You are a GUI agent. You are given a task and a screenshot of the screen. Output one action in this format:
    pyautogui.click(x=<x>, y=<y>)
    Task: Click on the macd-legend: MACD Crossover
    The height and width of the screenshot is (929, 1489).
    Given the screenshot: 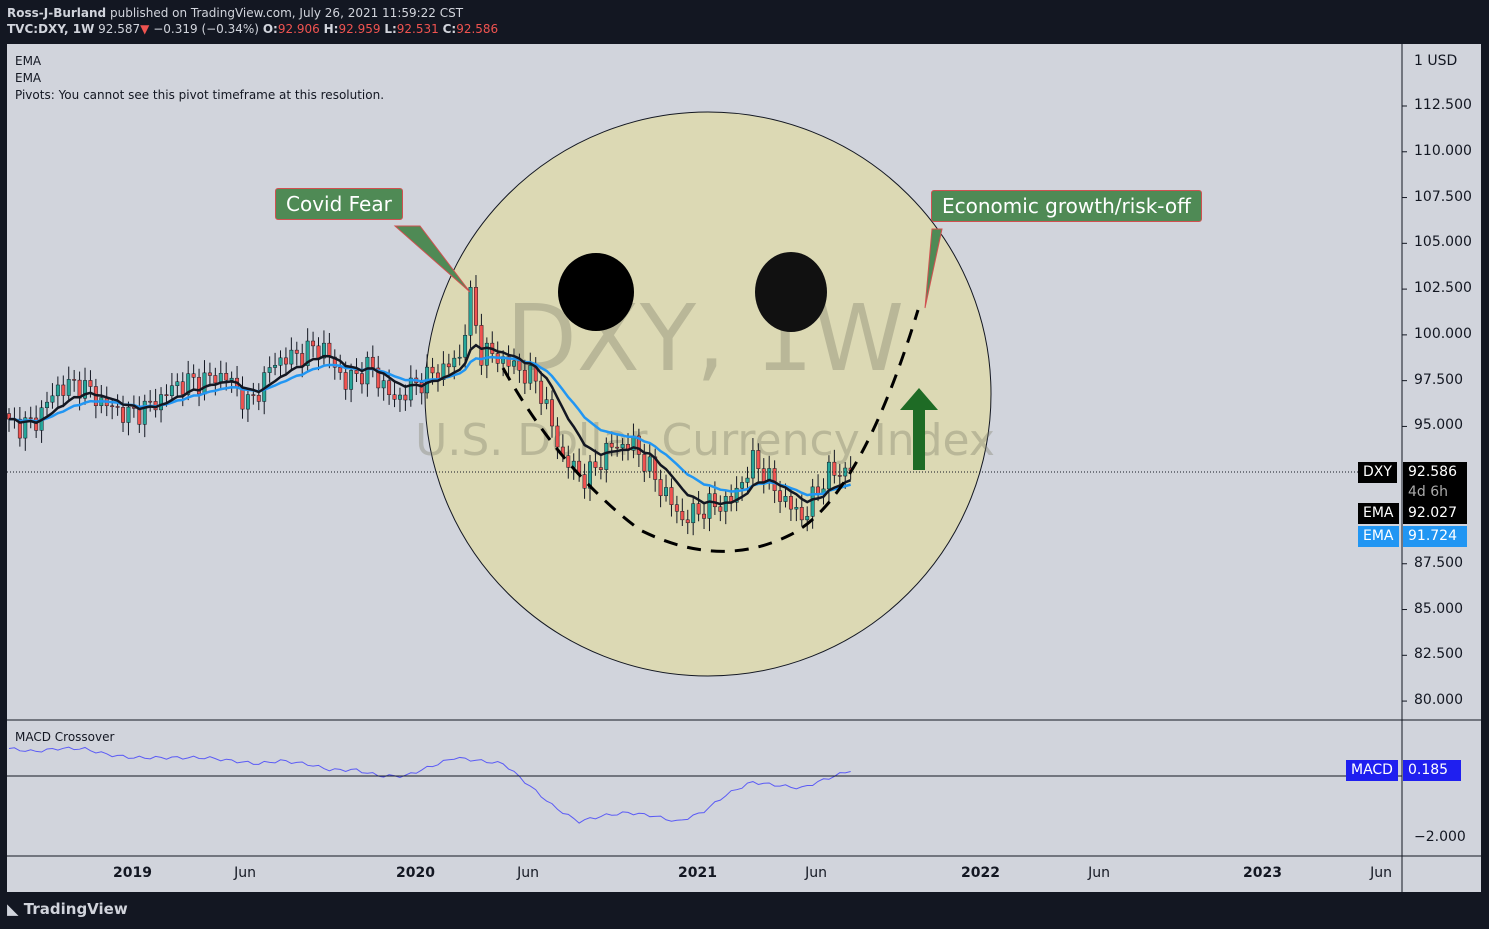 What is the action you would take?
    pyautogui.click(x=64, y=737)
    